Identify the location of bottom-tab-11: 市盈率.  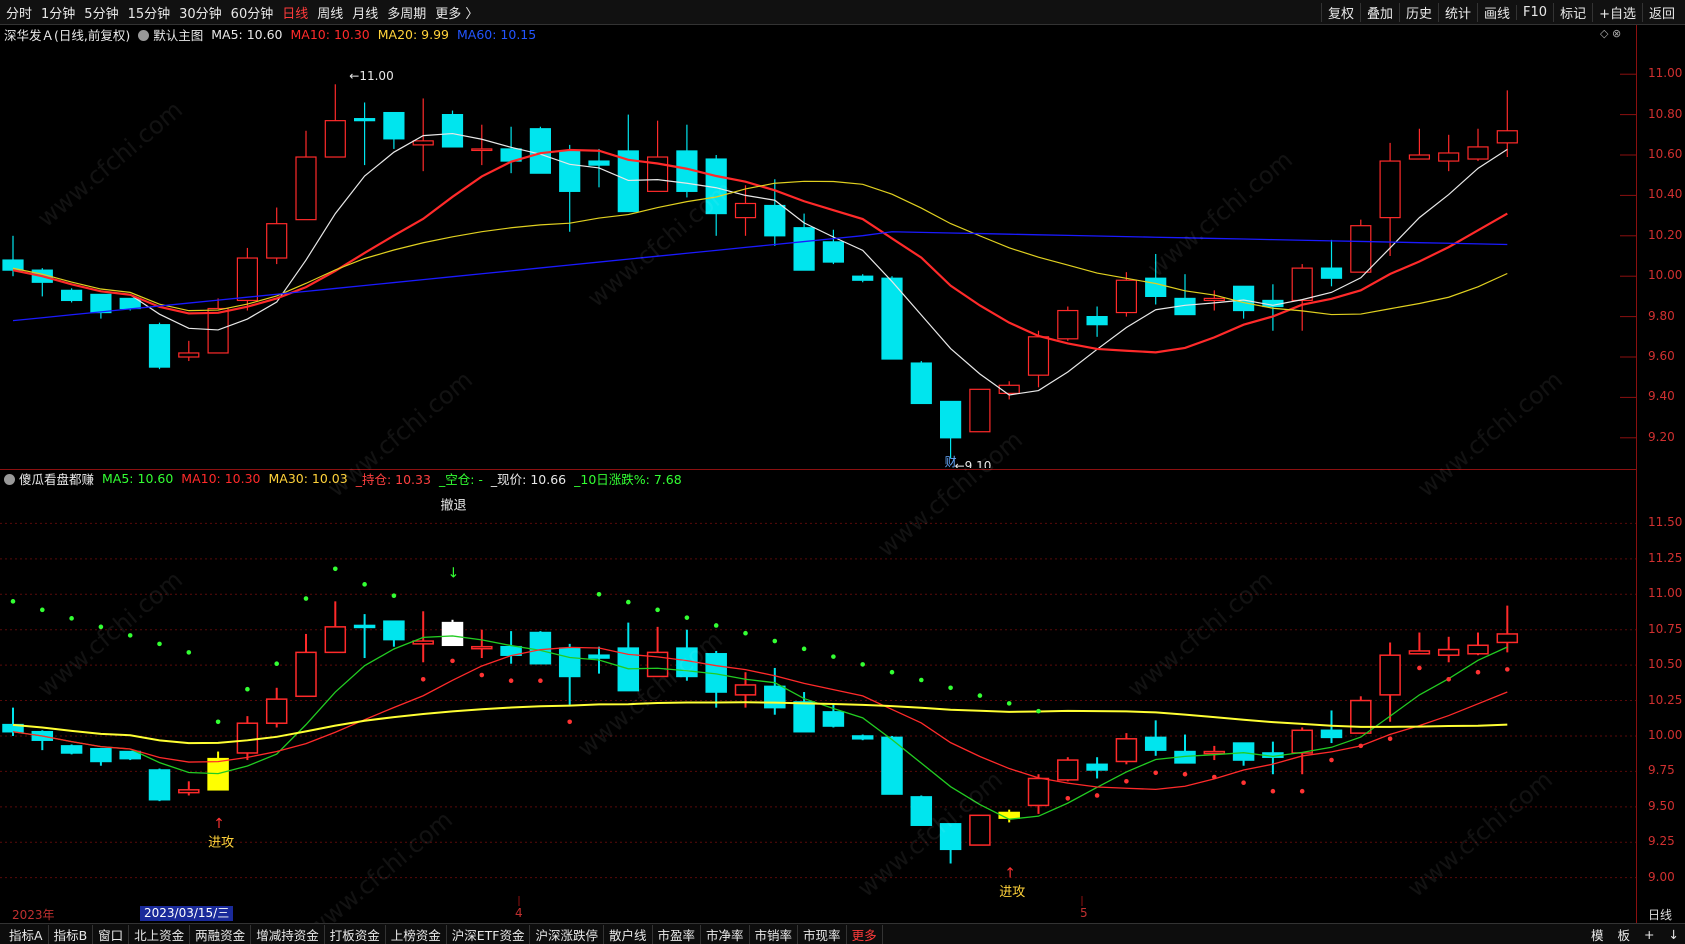
(677, 934).